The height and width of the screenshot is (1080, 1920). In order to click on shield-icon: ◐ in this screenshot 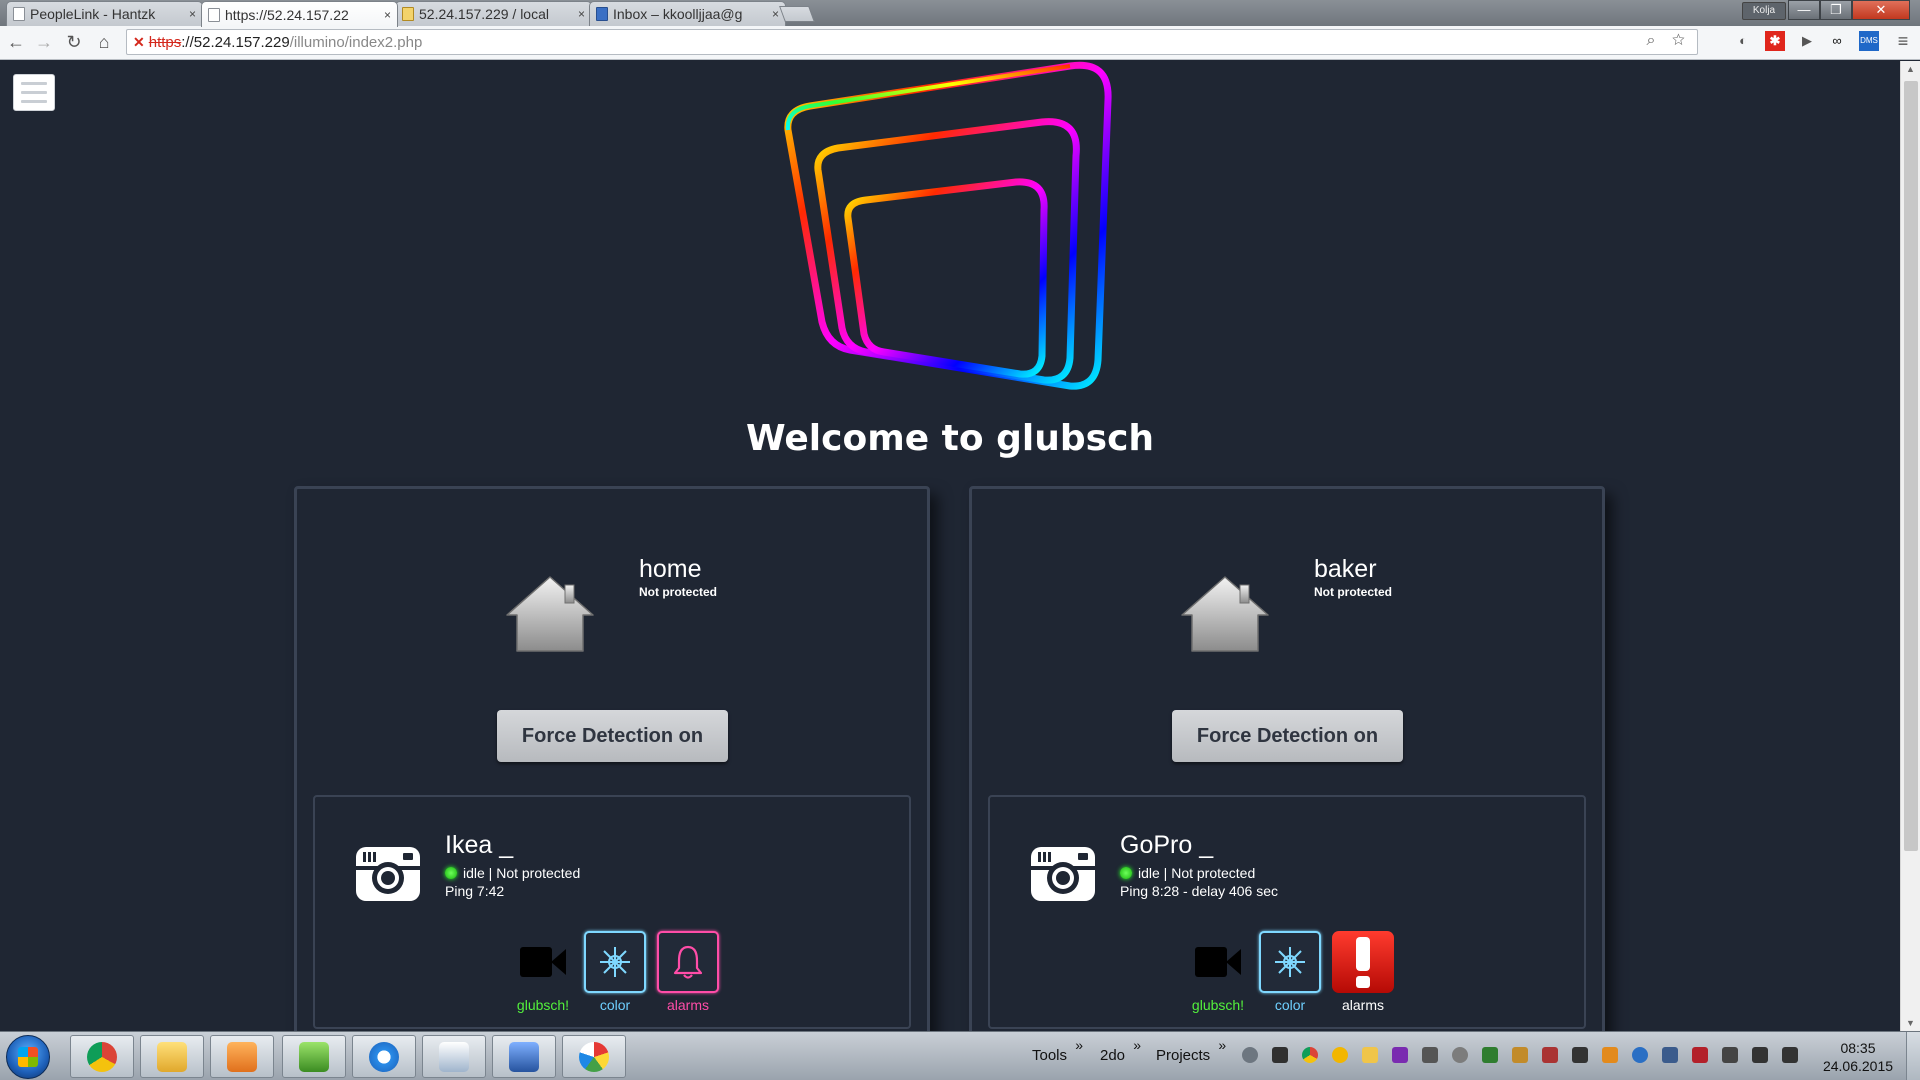, I will do `click(1743, 41)`.